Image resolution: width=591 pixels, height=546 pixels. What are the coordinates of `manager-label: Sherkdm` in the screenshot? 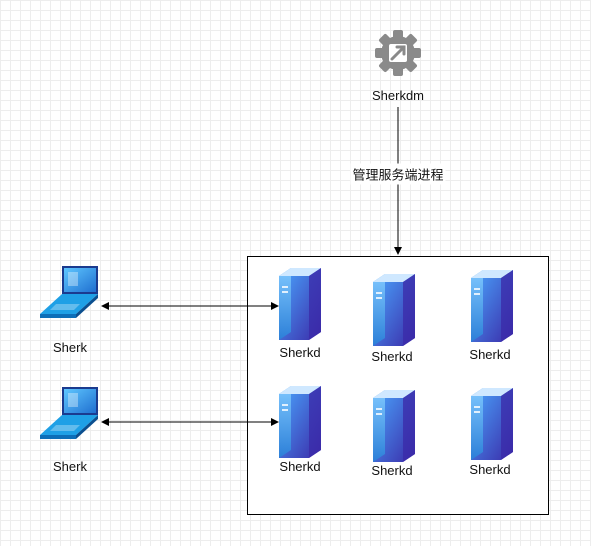 It's located at (398, 95).